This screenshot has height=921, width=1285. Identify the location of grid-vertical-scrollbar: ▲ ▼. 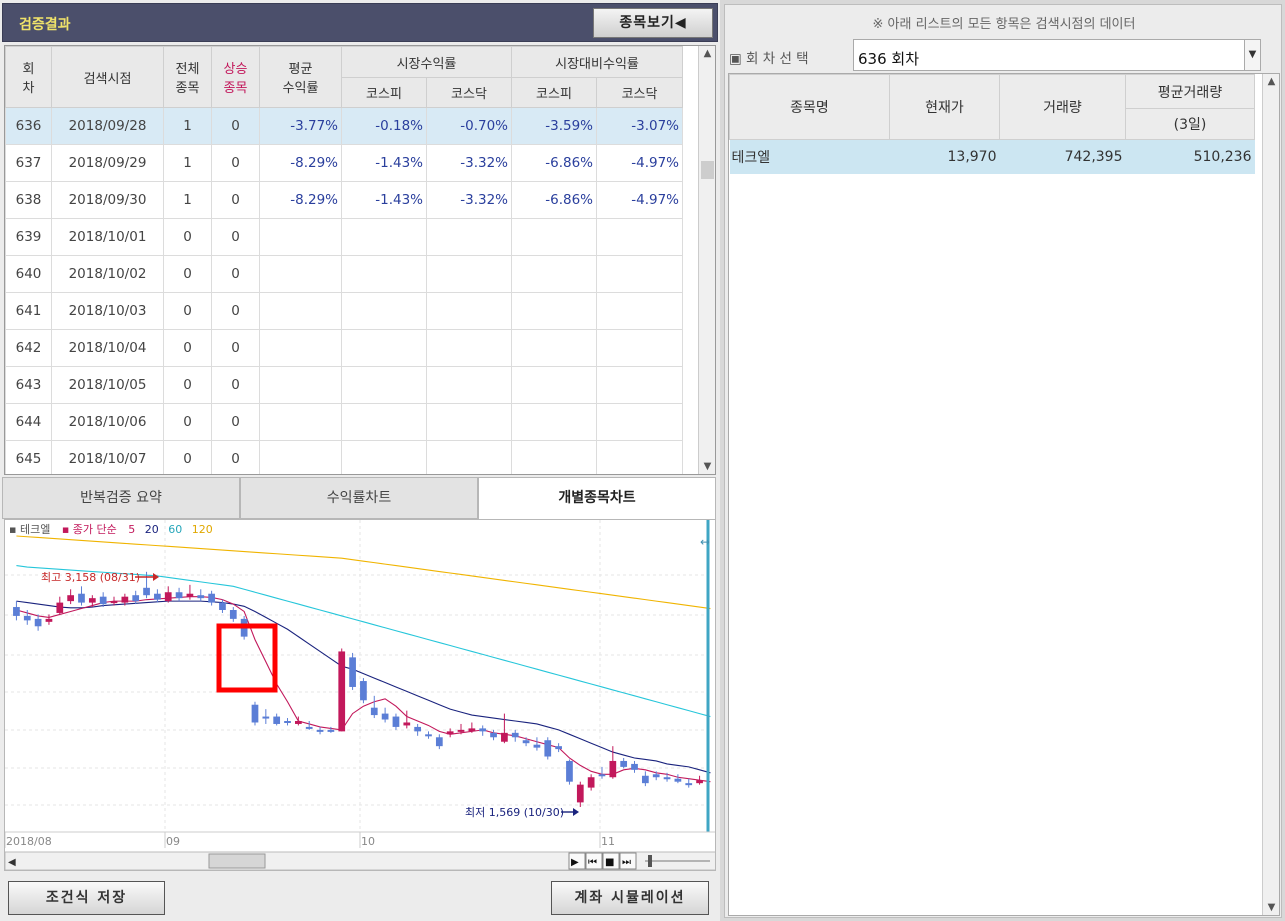
(706, 260).